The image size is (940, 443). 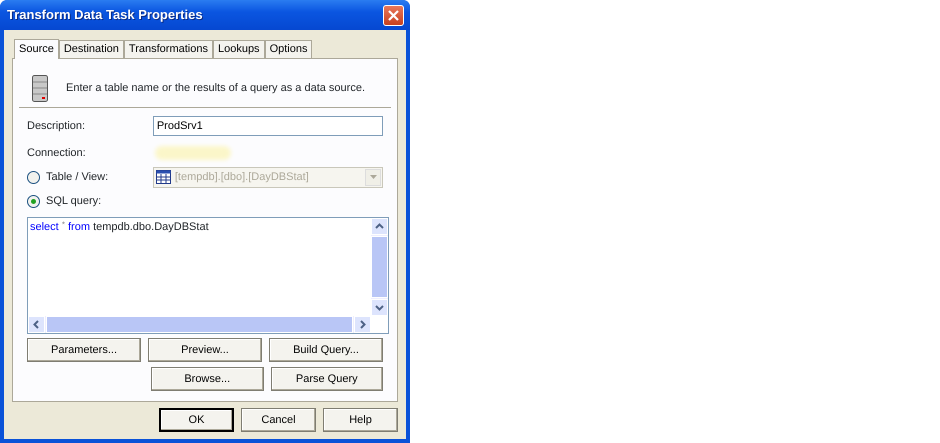 What do you see at coordinates (40, 88) in the screenshot?
I see `server-icon` at bounding box center [40, 88].